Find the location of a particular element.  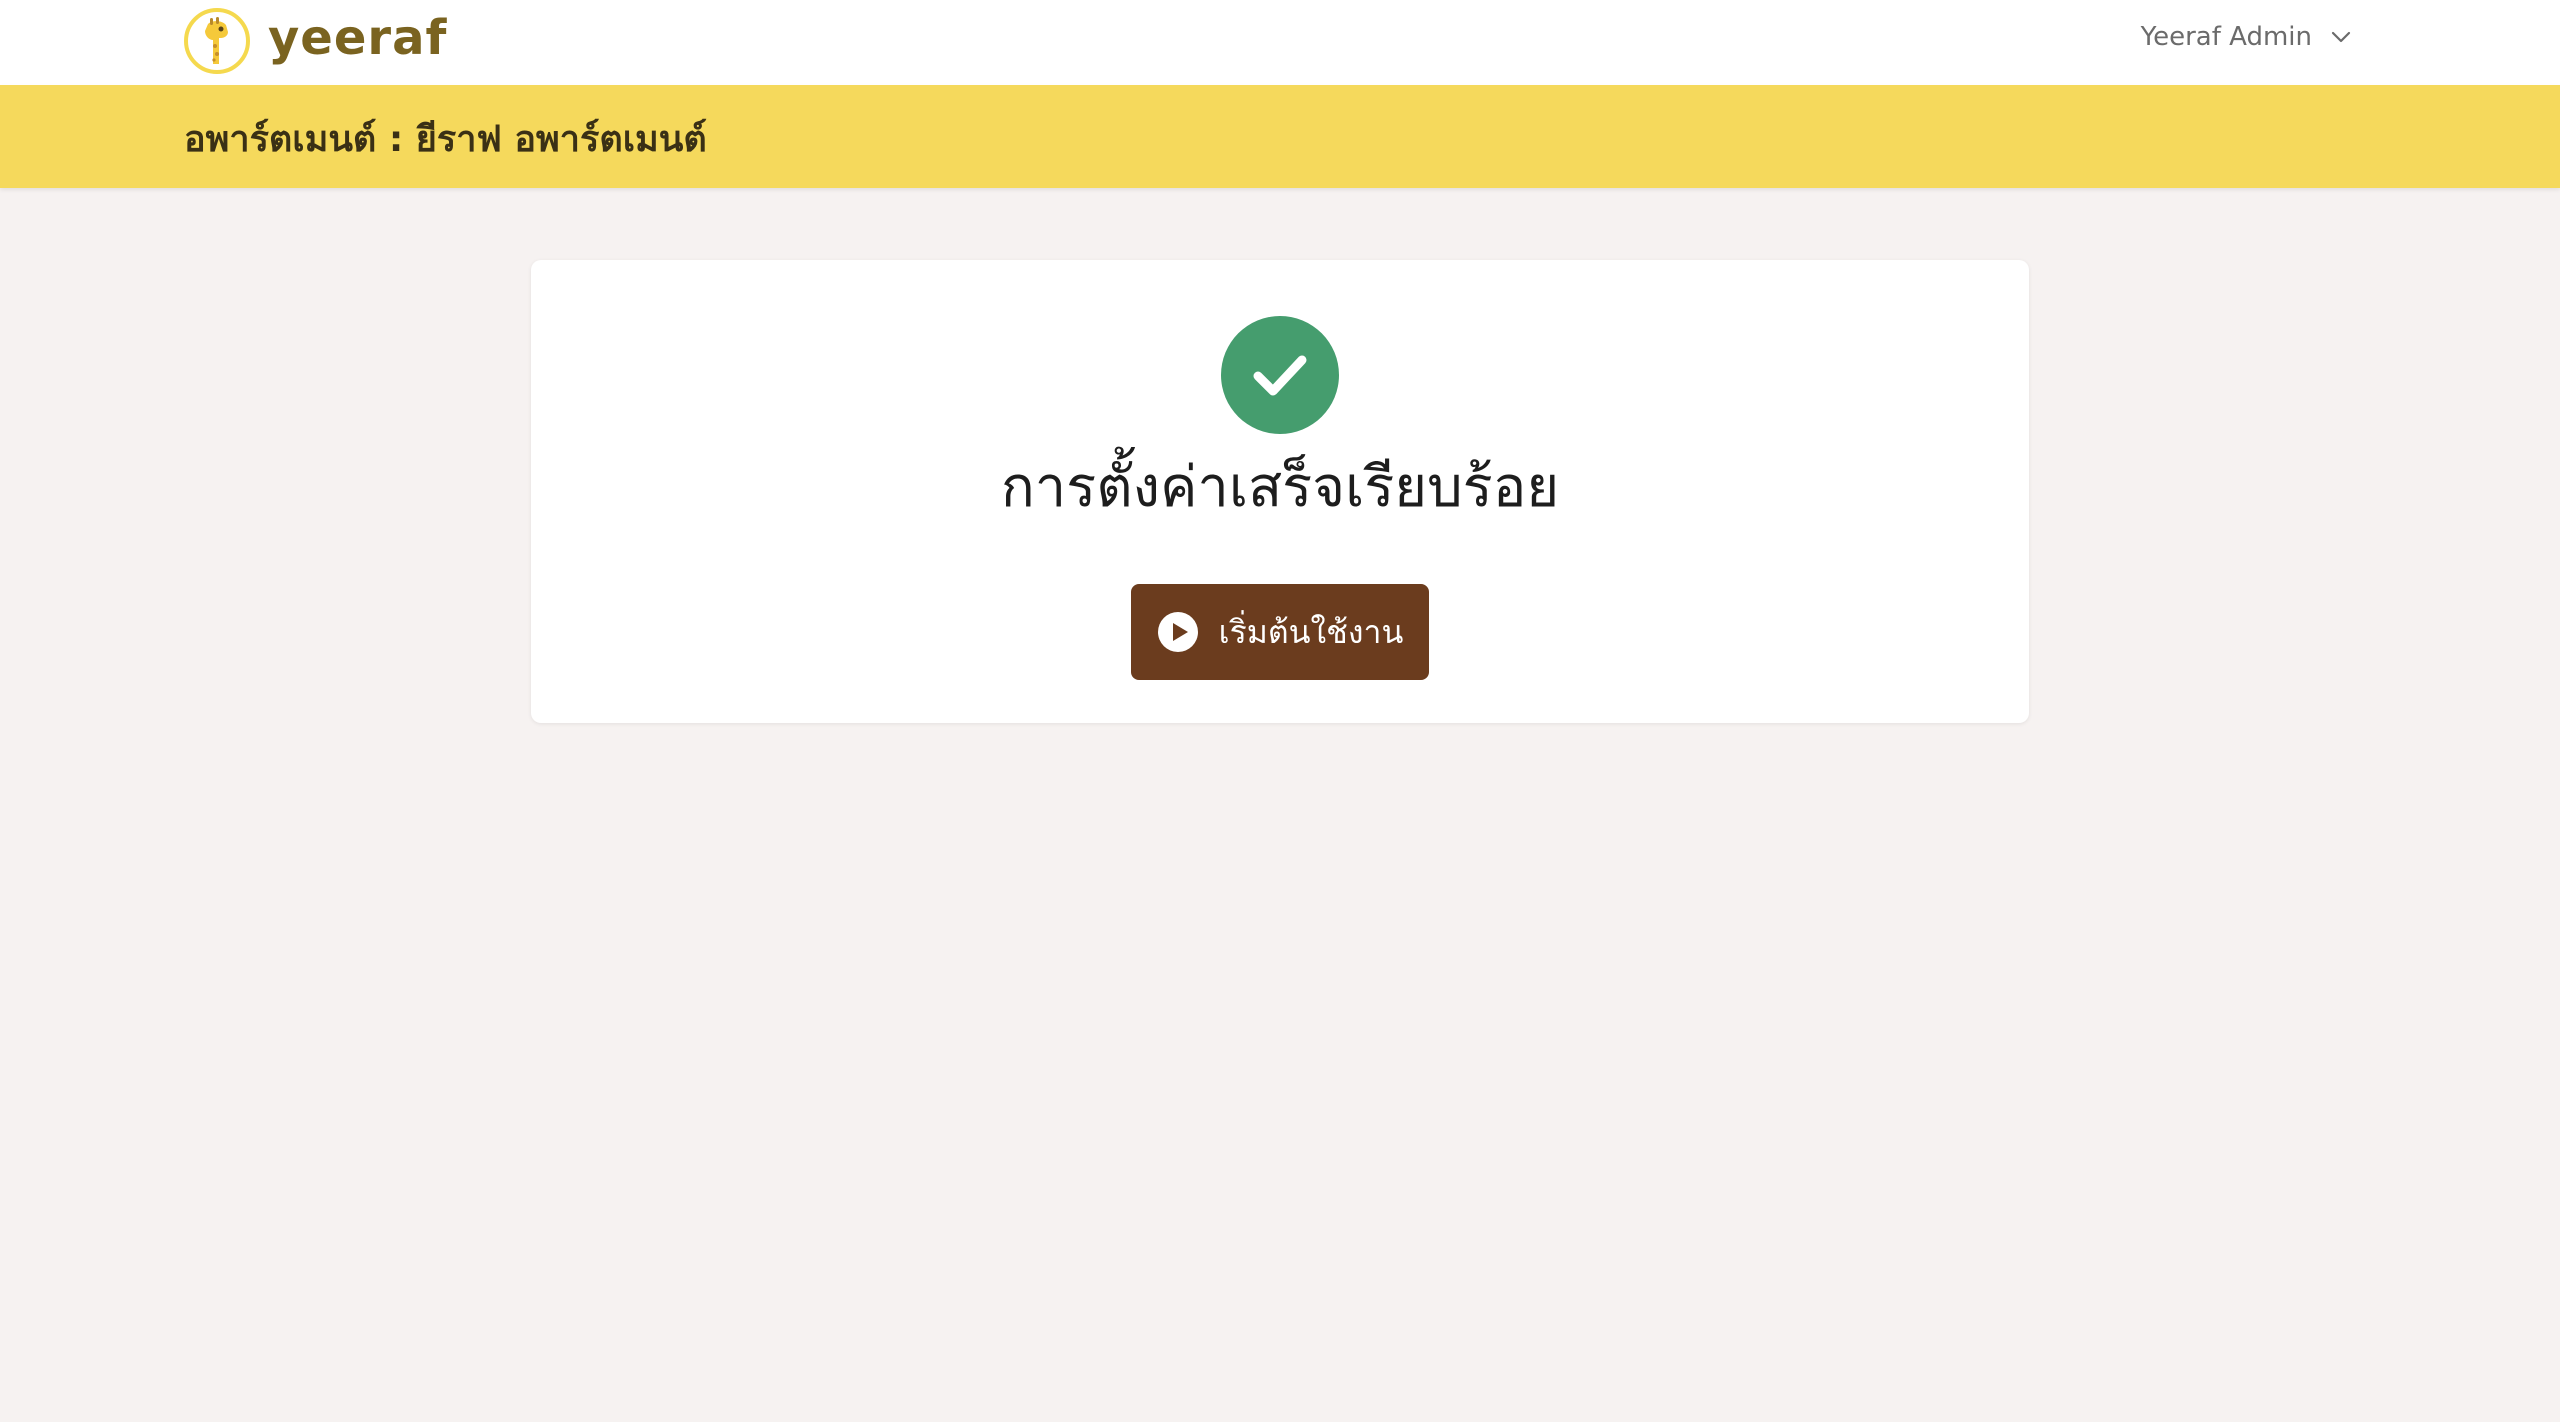

user-name: Yeeraf Admin is located at coordinates (2226, 37).